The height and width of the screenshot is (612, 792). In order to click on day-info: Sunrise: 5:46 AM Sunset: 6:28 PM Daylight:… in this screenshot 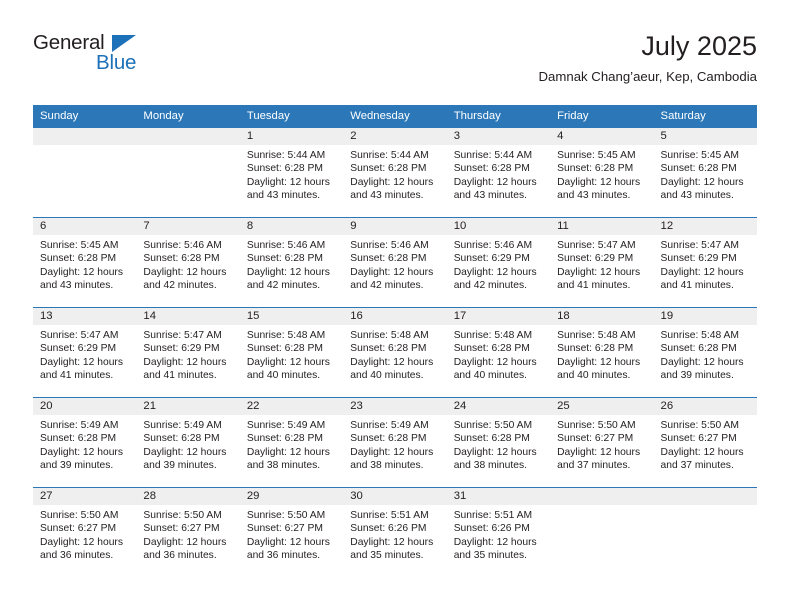, I will do `click(394, 263)`.